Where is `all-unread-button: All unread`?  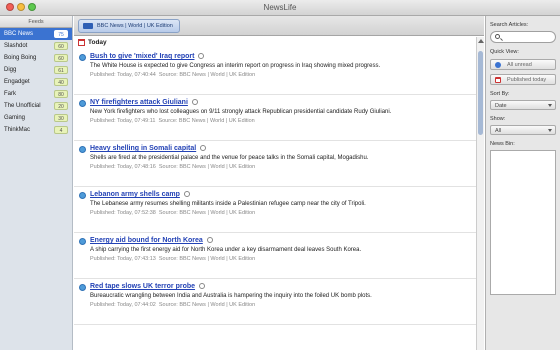 all-unread-button: All unread is located at coordinates (523, 64).